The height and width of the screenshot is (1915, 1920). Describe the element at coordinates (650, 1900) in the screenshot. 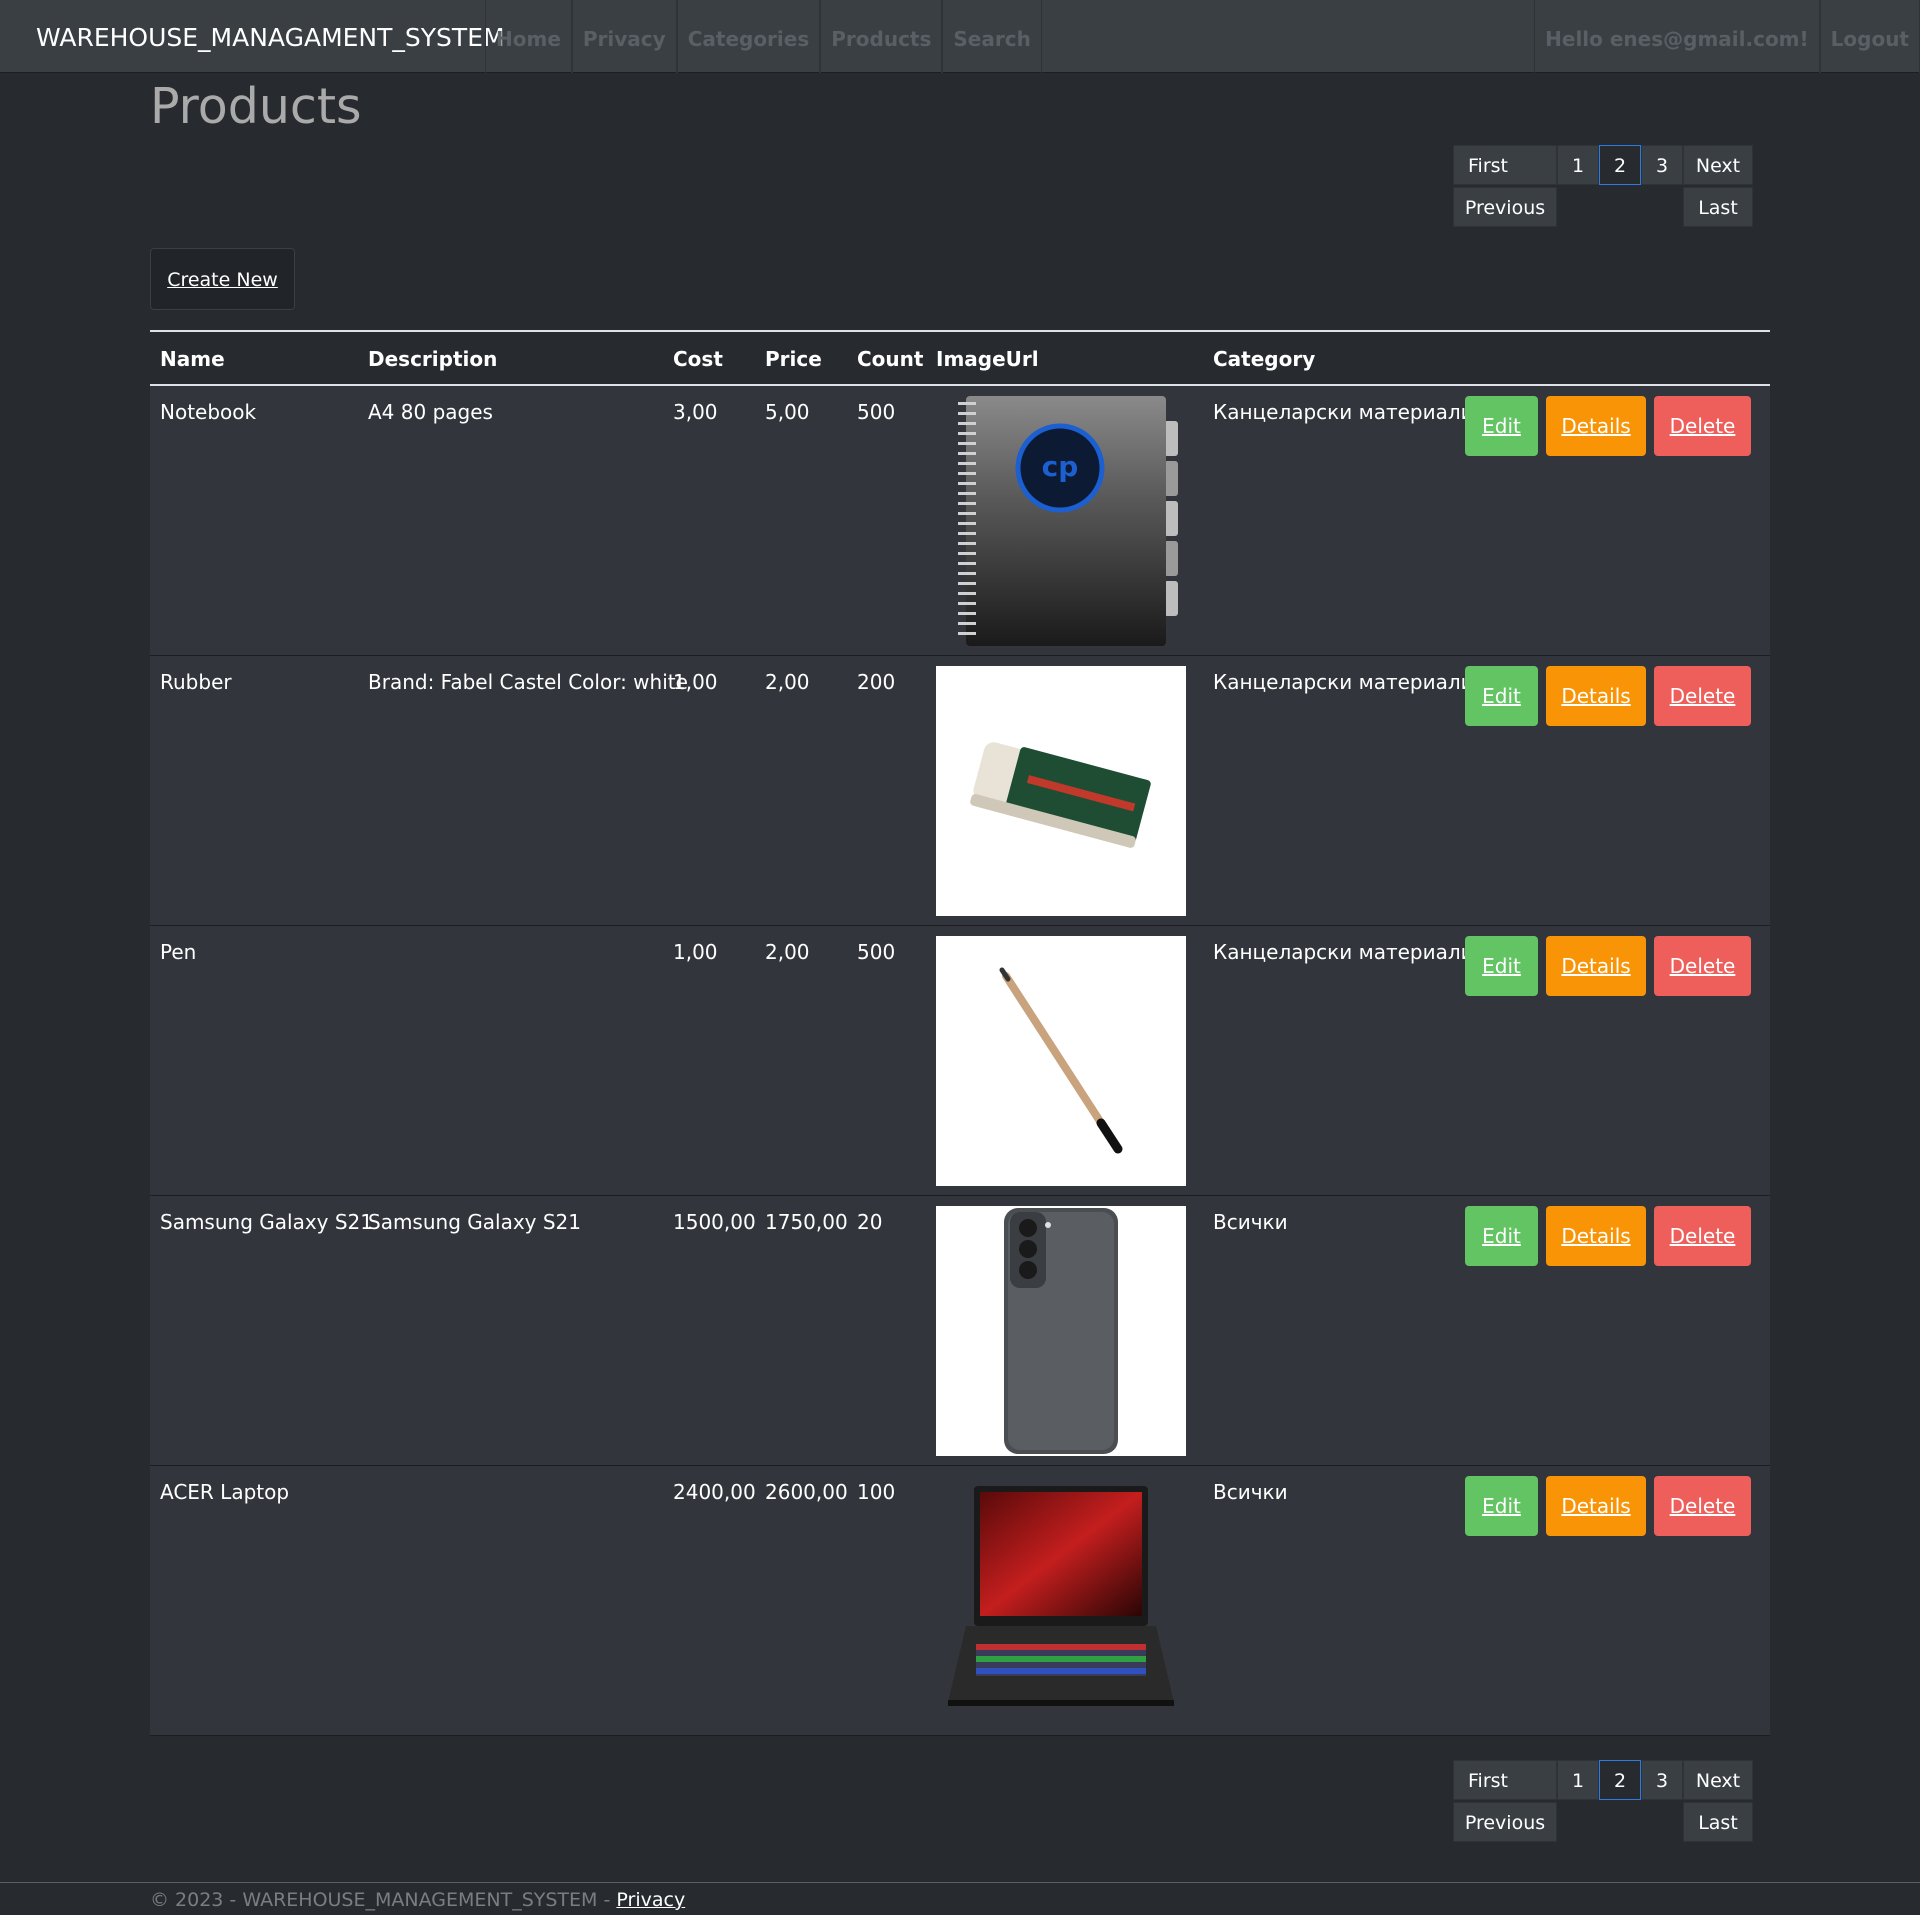

I see `footer-privacy-link: Privacy` at that location.